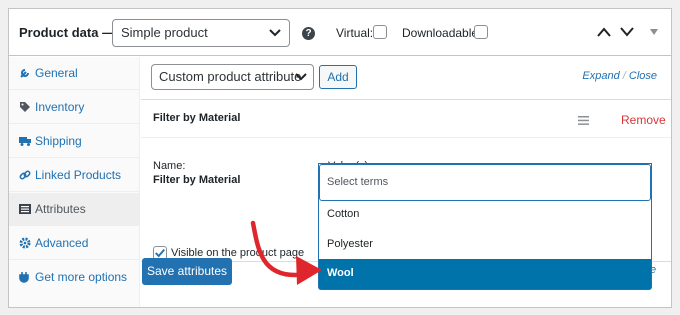 This screenshot has width=680, height=315. Describe the element at coordinates (604, 32) in the screenshot. I see `chevron-up-icon` at that location.